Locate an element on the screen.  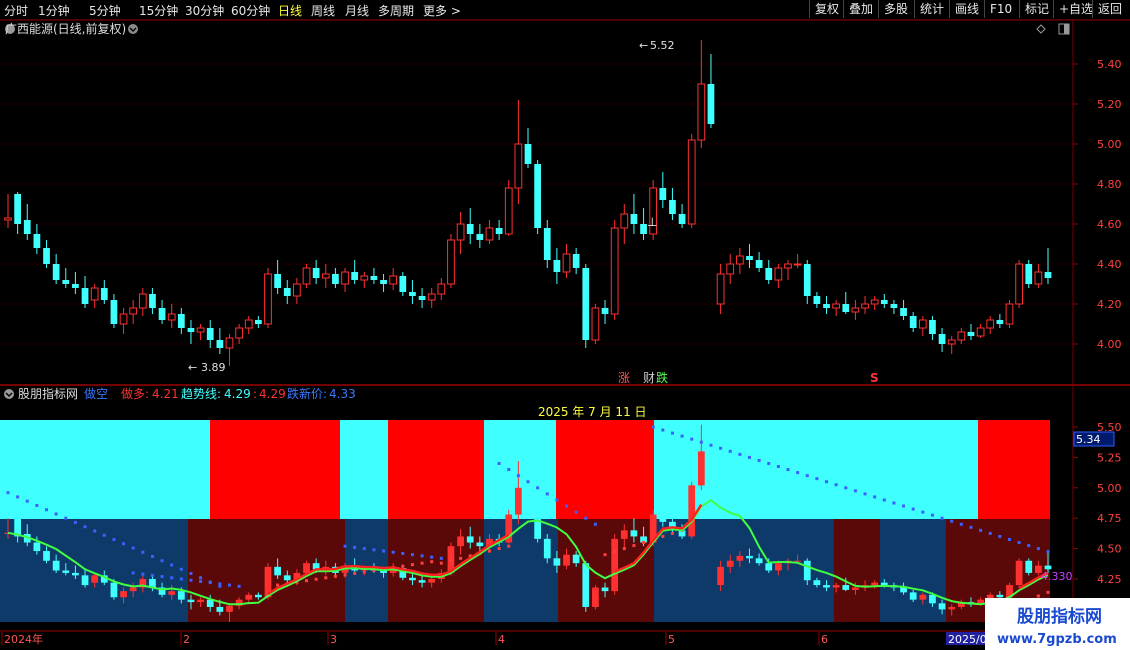
date-label: 2025 年 7 月 11 日 is located at coordinates (592, 412).